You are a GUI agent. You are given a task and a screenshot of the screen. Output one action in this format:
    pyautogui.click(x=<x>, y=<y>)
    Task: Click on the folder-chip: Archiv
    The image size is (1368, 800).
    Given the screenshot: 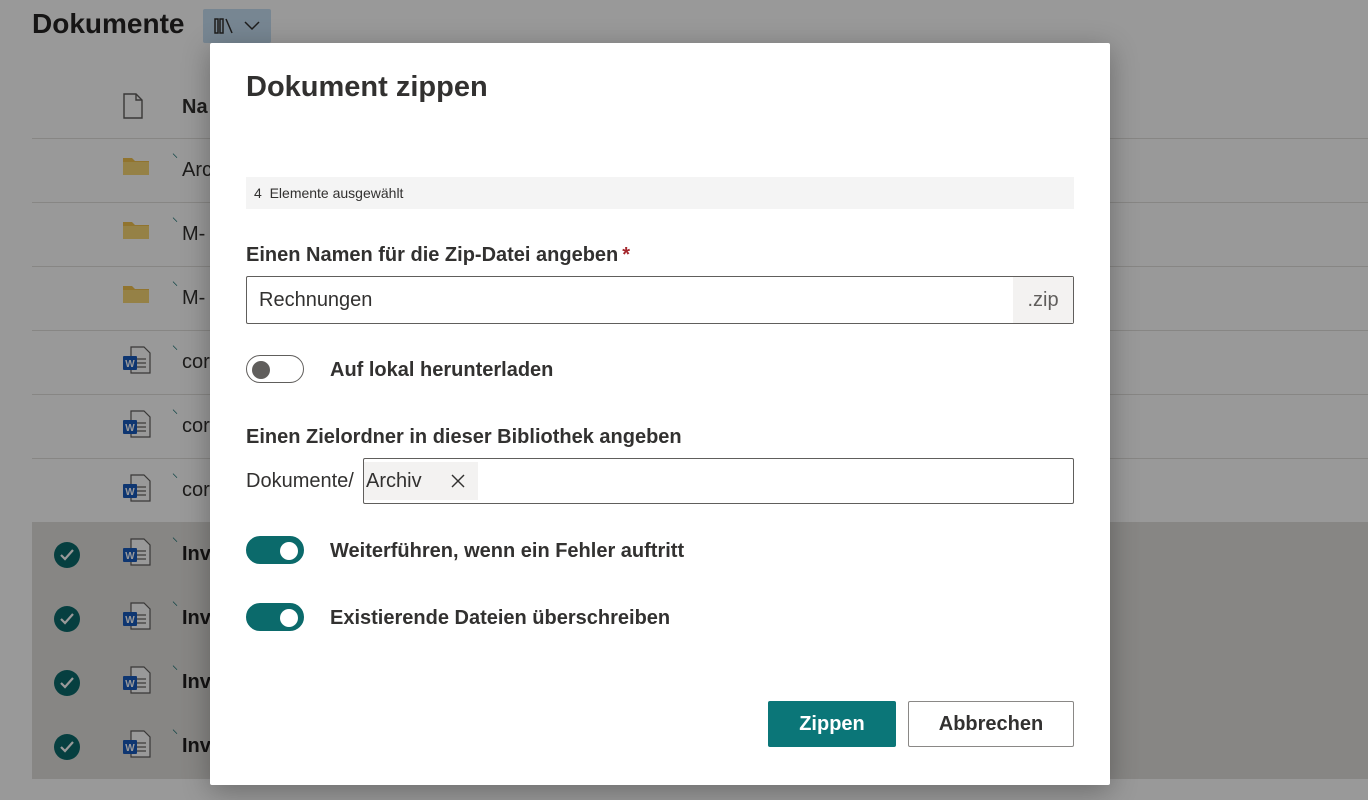 What is the action you would take?
    pyautogui.click(x=421, y=481)
    